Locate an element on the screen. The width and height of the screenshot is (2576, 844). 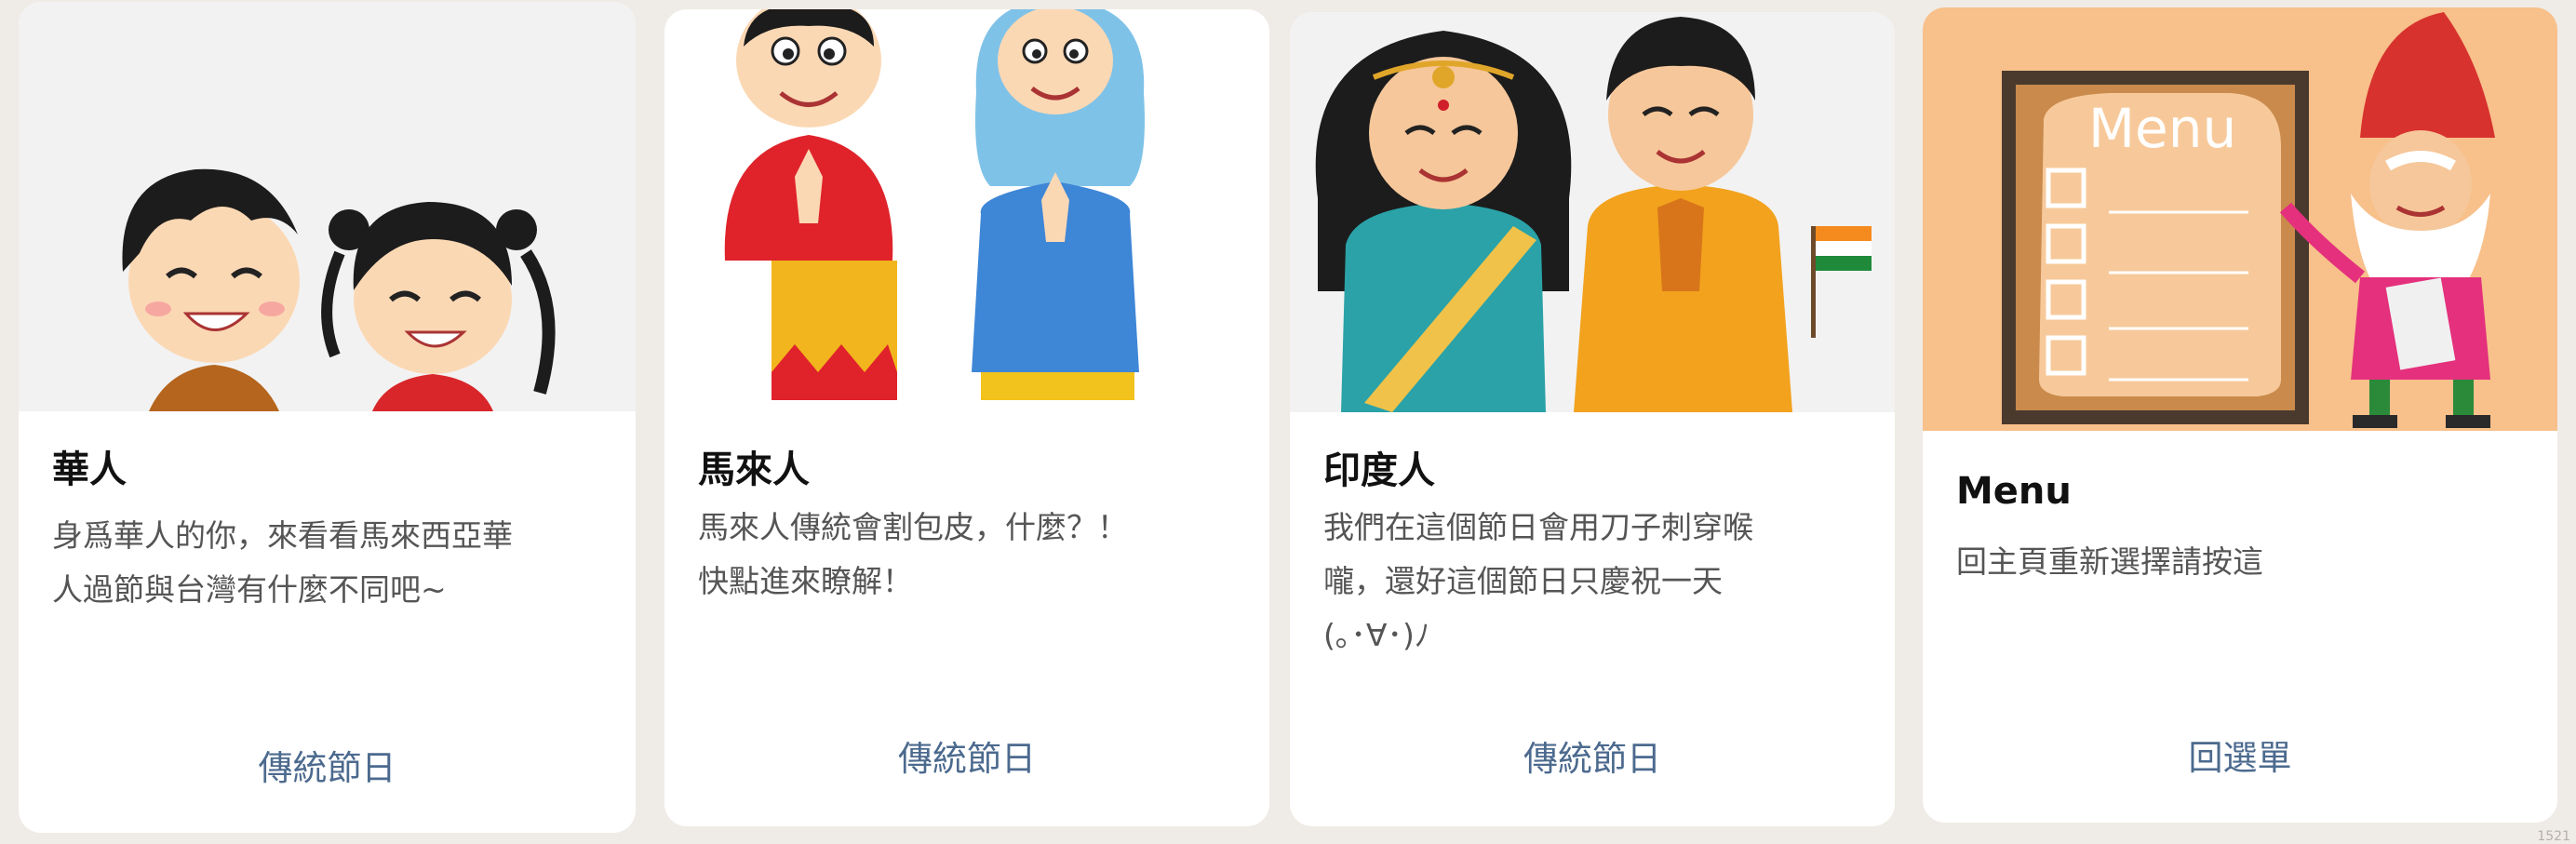
back-to-menu-button: 回選單 is located at coordinates (2240, 755).